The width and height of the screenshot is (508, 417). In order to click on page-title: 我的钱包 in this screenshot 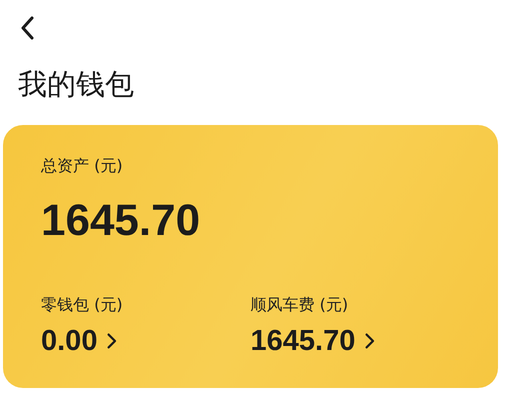, I will do `click(76, 84)`.